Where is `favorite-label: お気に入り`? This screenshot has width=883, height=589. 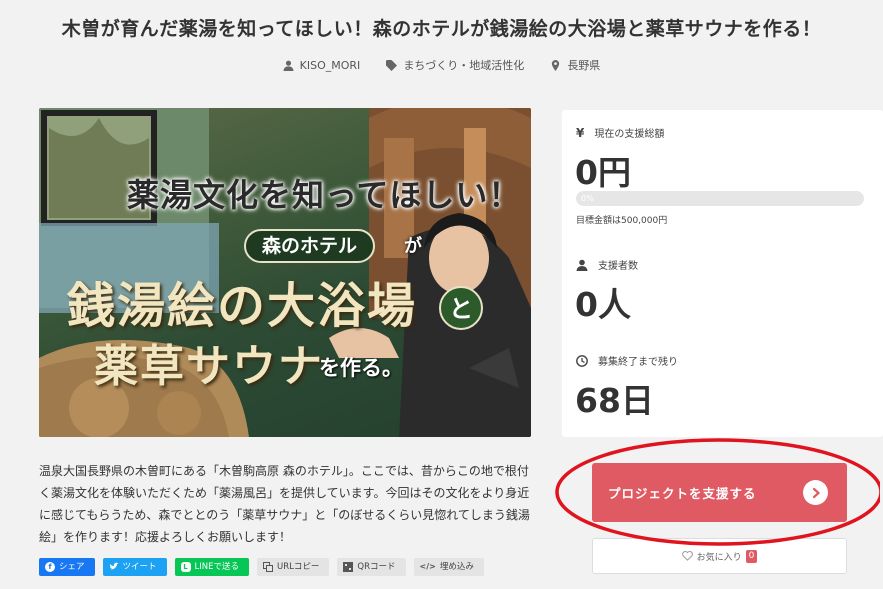
favorite-label: お気に入り is located at coordinates (719, 557).